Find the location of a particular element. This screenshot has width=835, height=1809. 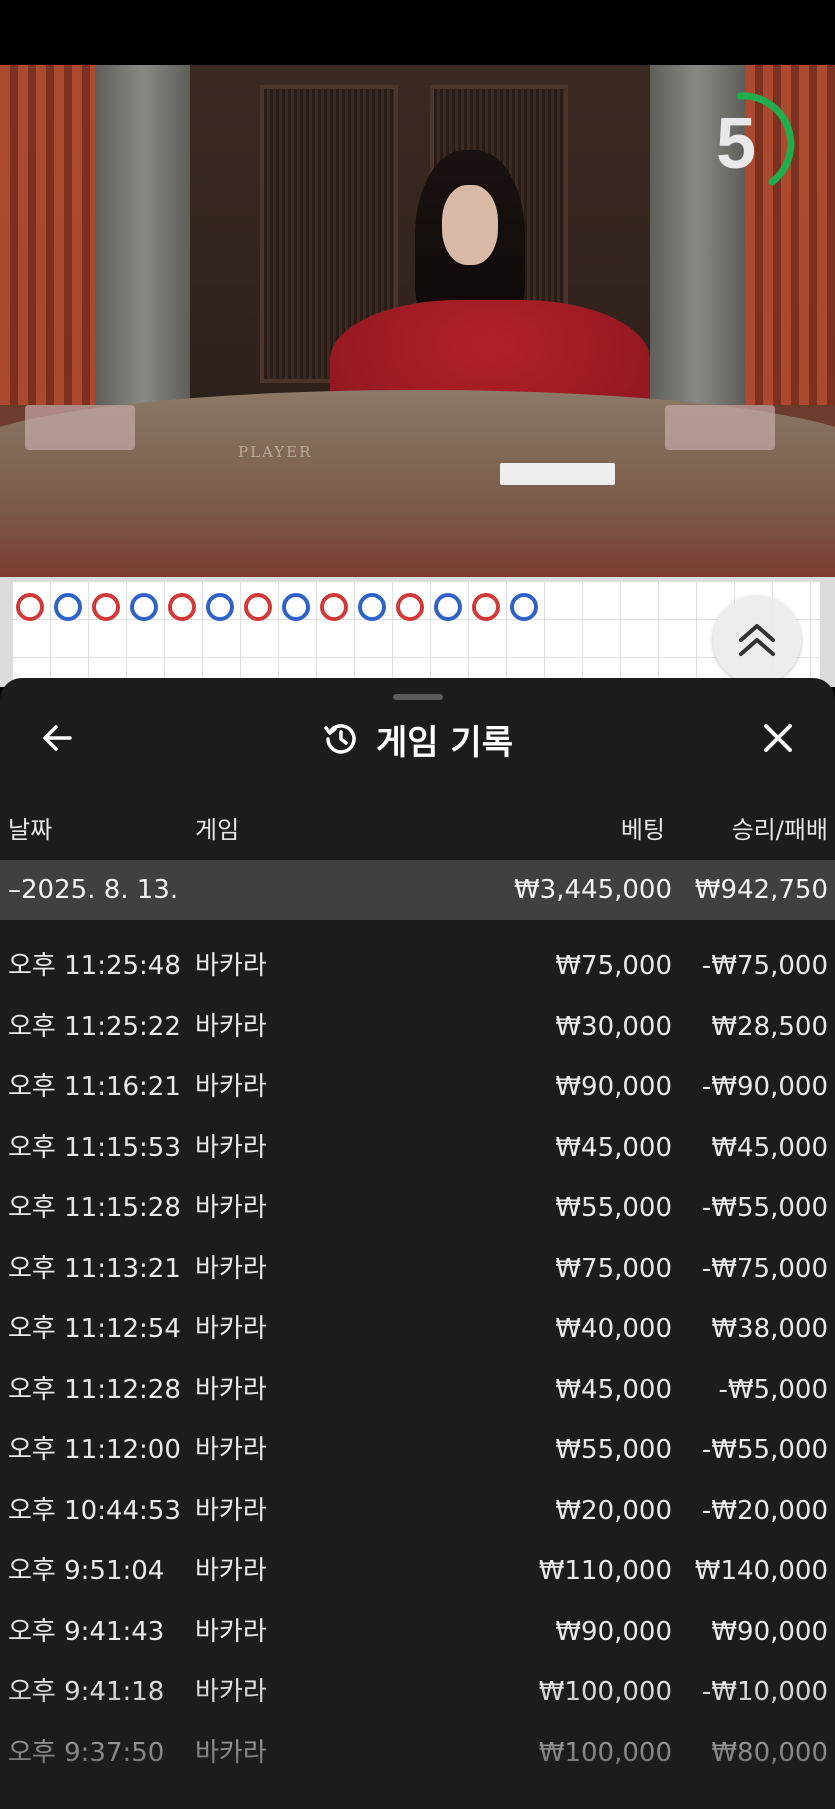

expand-roadmap-button is located at coordinates (757, 640).